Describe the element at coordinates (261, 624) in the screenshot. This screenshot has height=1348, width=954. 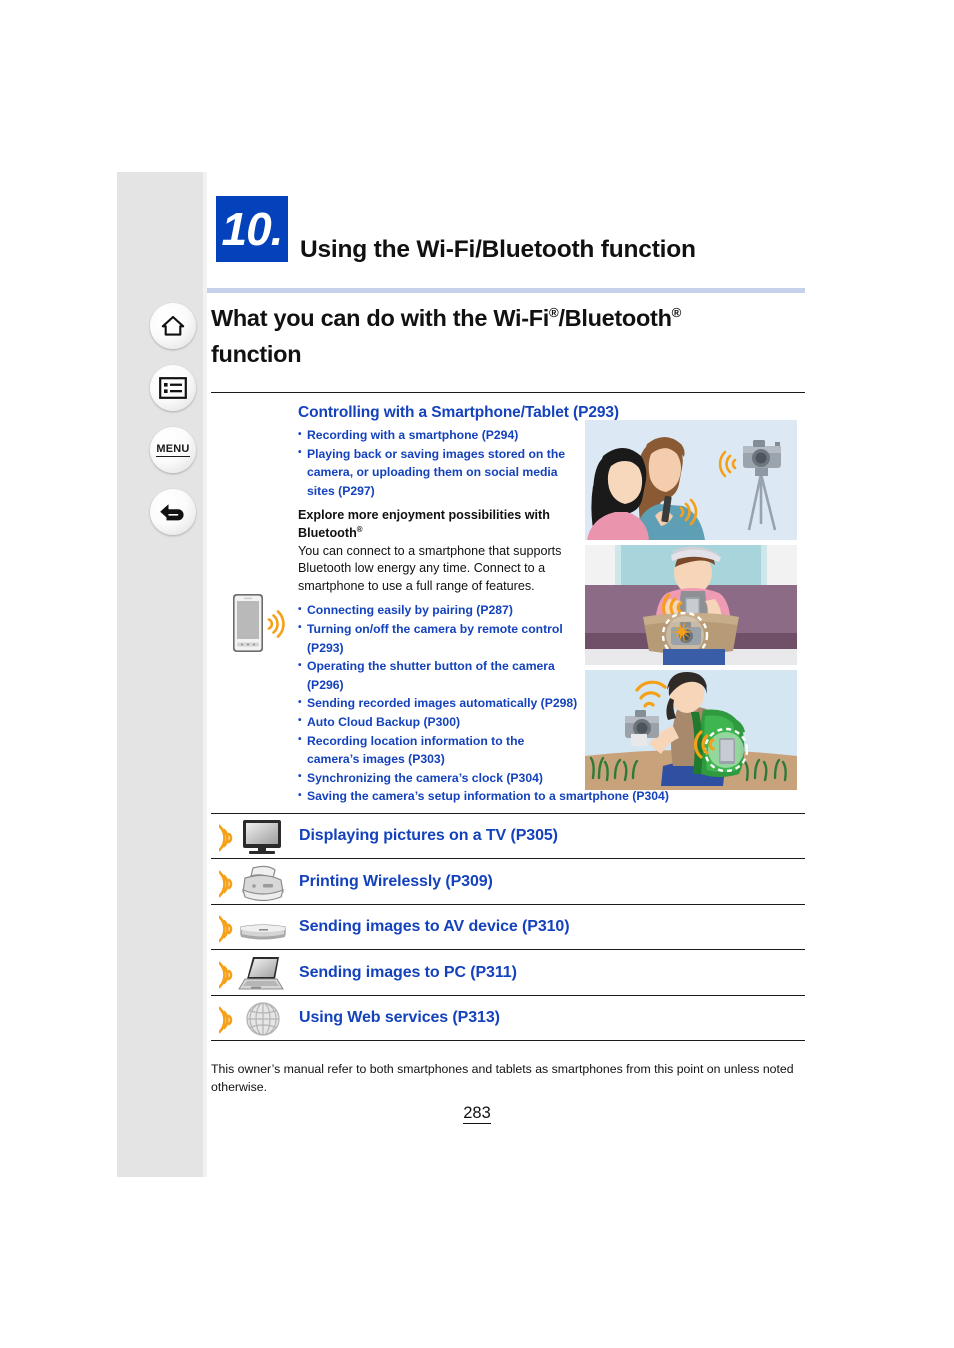
I see `smartphone-wireless-icon` at that location.